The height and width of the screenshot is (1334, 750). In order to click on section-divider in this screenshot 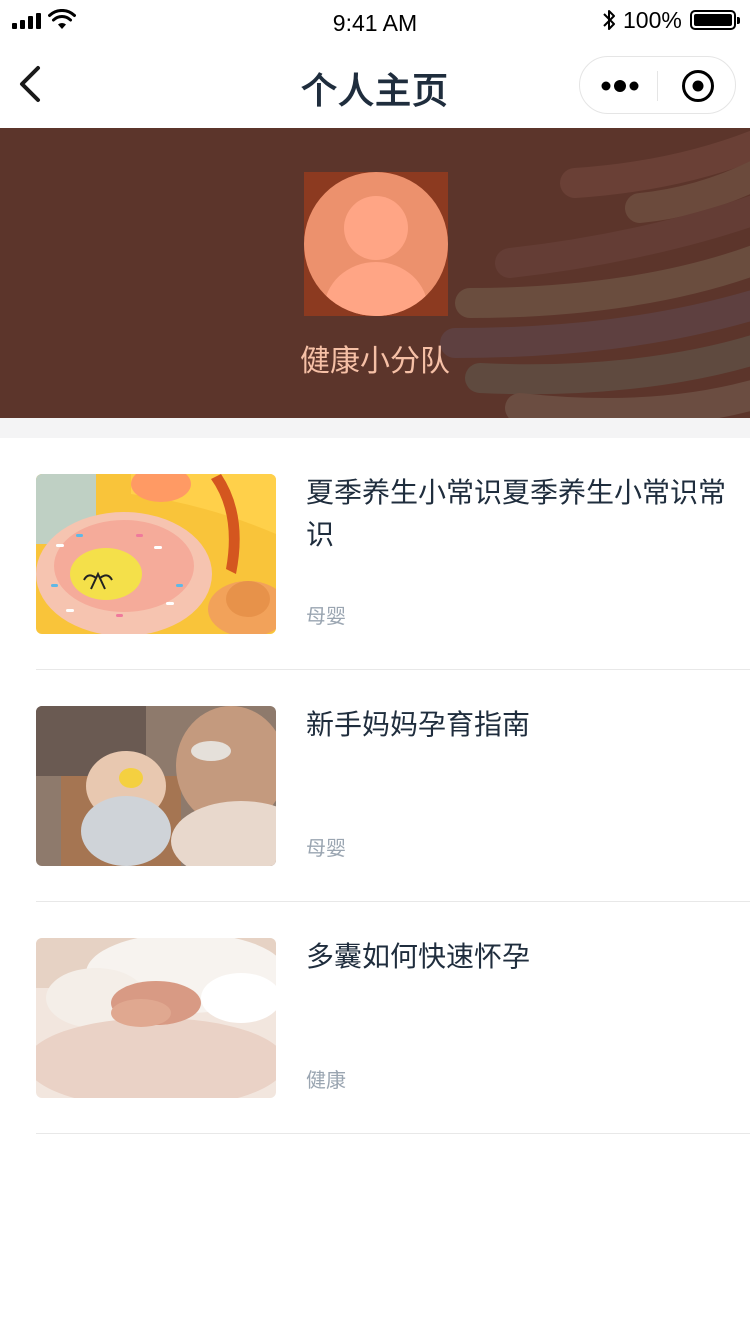, I will do `click(375, 428)`.